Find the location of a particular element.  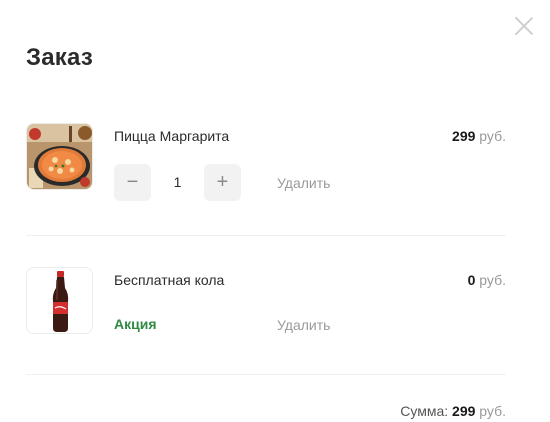

item-name: Пицца Маргарита is located at coordinates (172, 136).